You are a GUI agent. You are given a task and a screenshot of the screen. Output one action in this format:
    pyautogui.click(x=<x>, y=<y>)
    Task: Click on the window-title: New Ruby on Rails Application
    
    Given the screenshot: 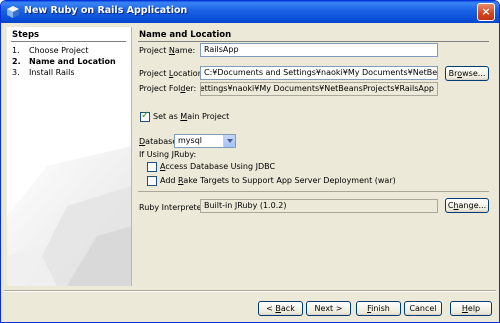 What is the action you would take?
    pyautogui.click(x=106, y=10)
    